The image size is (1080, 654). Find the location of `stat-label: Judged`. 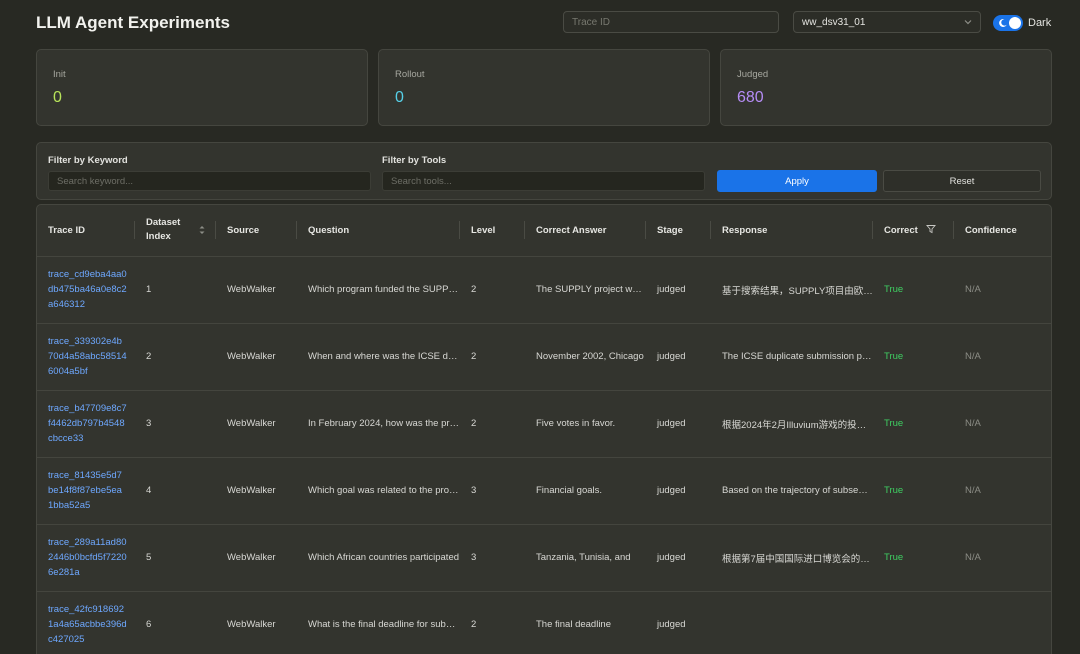

stat-label: Judged is located at coordinates (753, 74).